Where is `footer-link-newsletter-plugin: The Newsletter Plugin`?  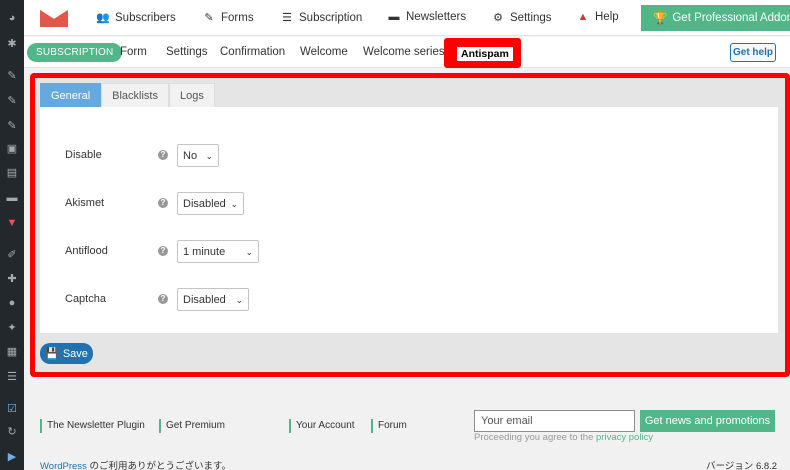
footer-link-newsletter-plugin: The Newsletter Plugin is located at coordinates (92, 426).